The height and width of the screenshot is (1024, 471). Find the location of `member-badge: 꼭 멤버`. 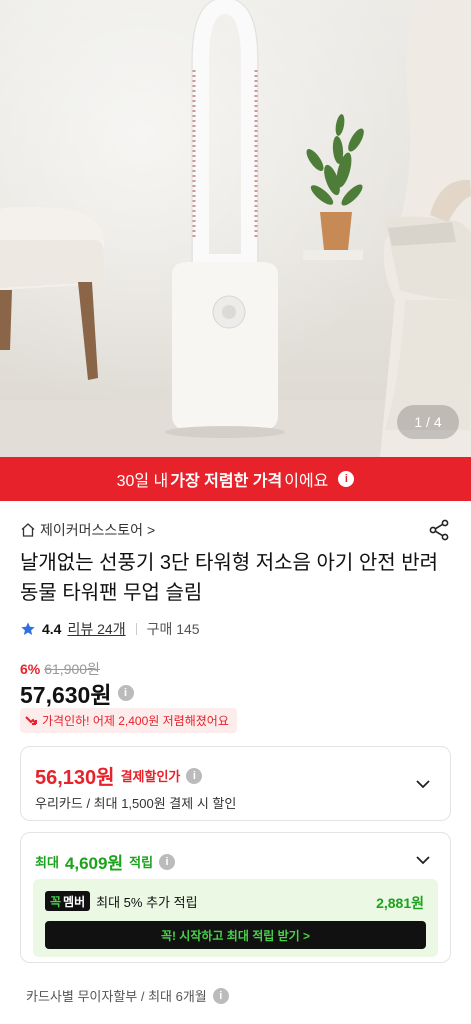

member-badge: 꼭 멤버 is located at coordinates (68, 901).